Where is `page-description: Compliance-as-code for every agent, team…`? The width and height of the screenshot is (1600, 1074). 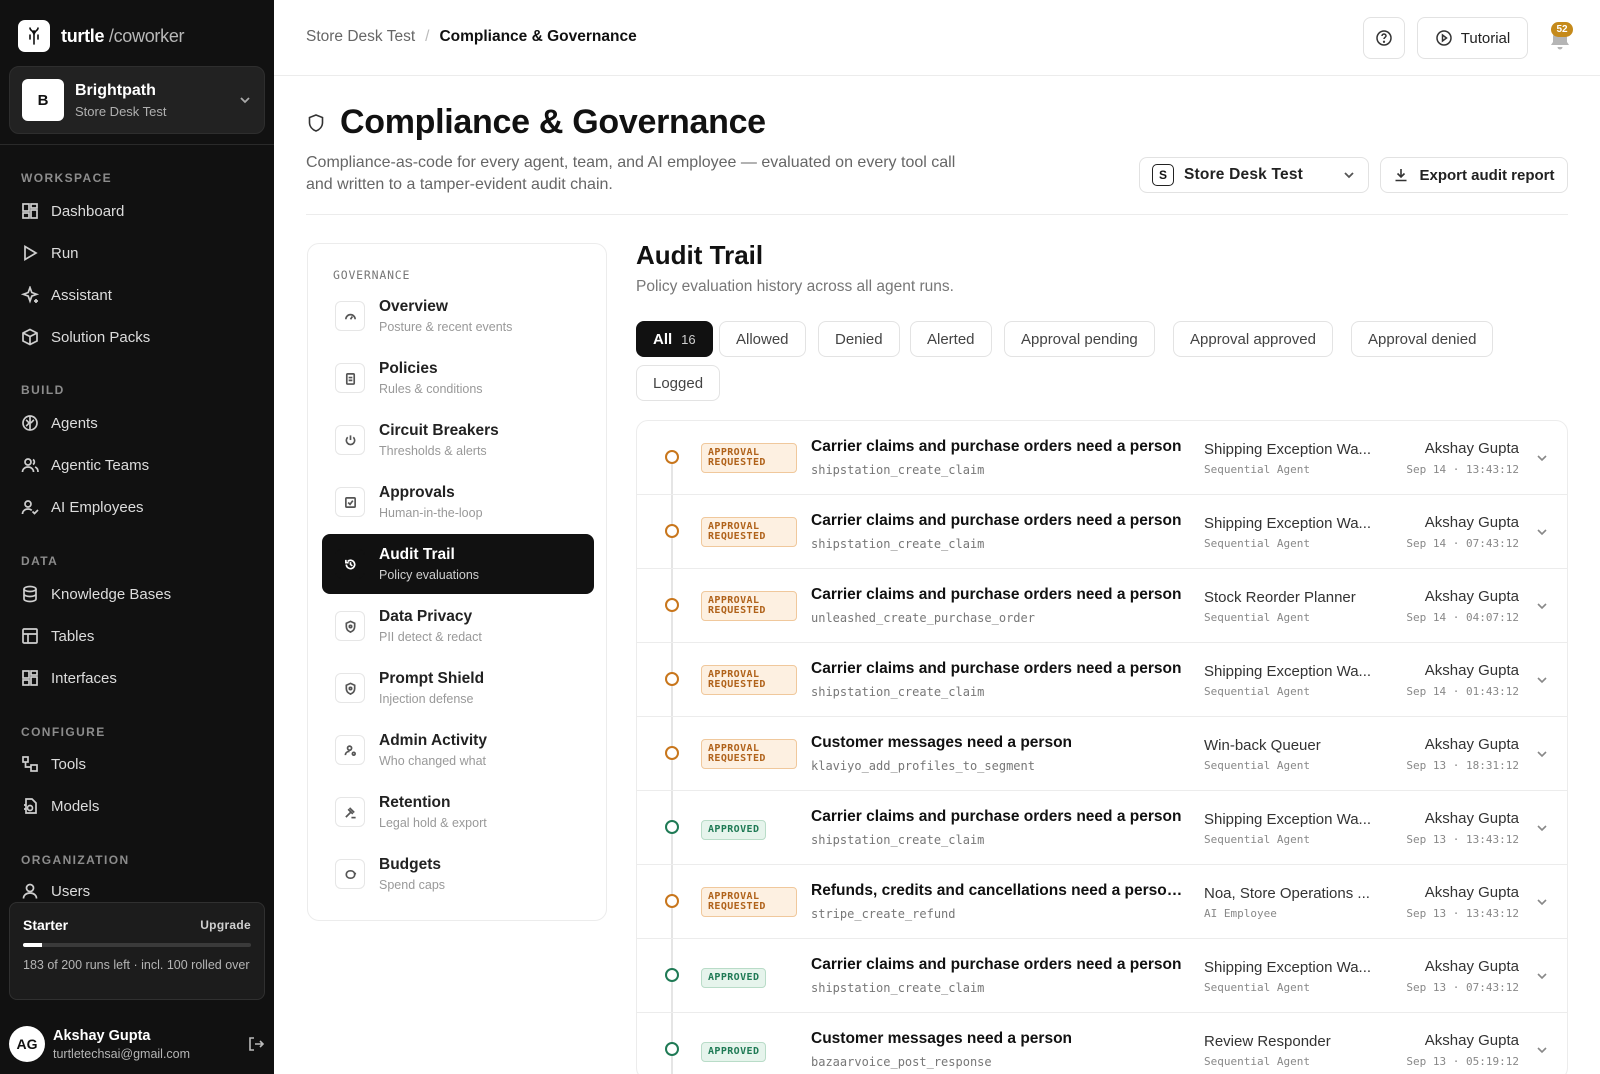 page-description: Compliance-as-code for every agent, team… is located at coordinates (631, 173).